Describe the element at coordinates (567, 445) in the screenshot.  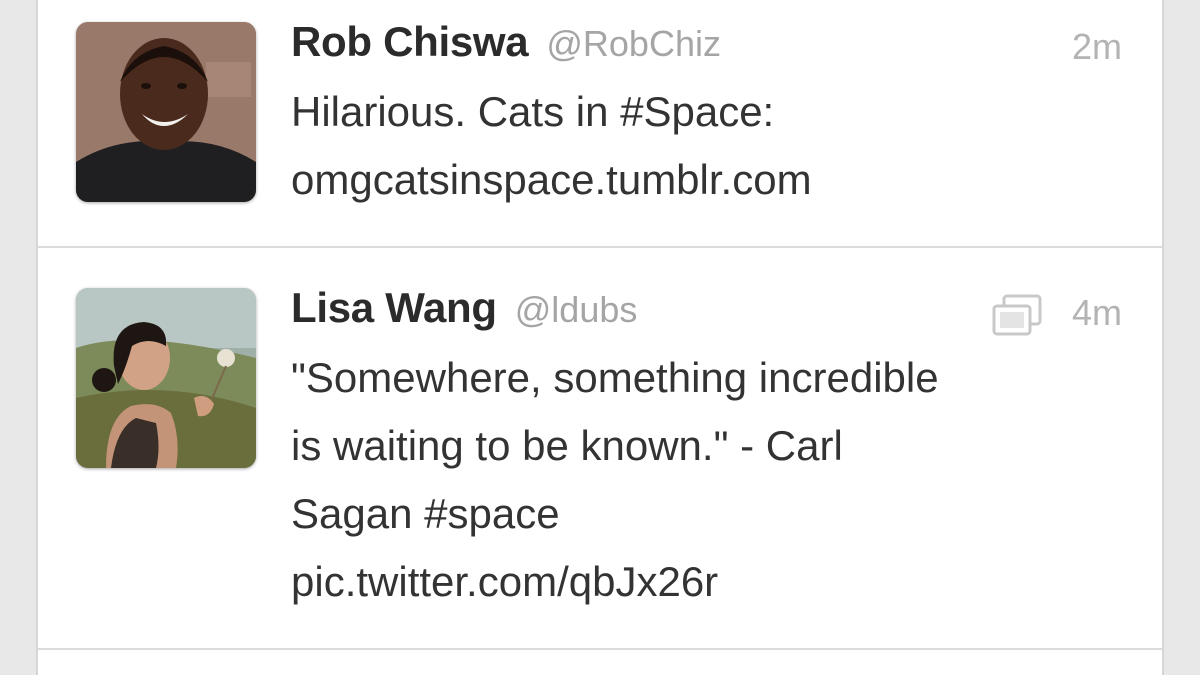
I see `tweet-text-line: is waiting to be known." - Carl` at that location.